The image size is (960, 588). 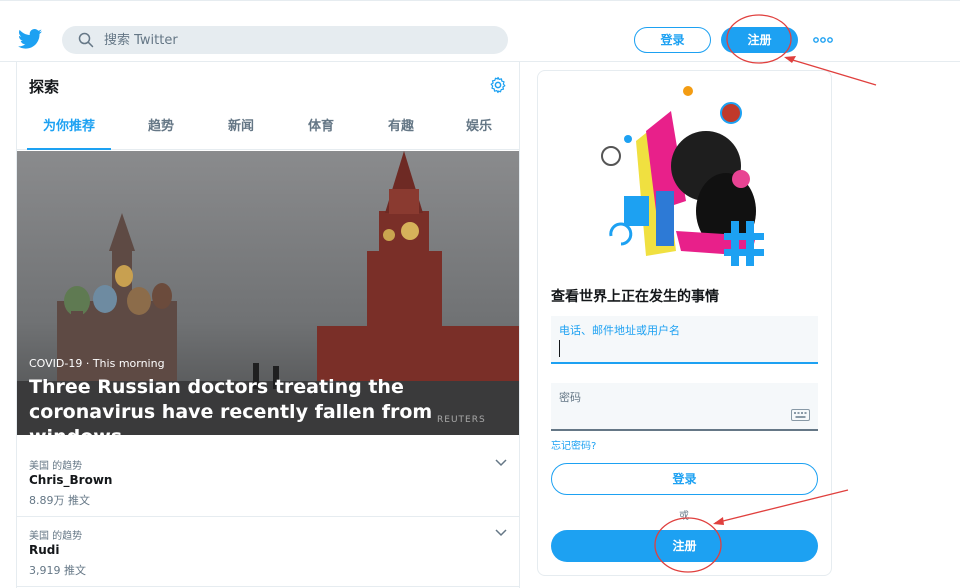 I want to click on keyboard-icon, so click(x=800, y=415).